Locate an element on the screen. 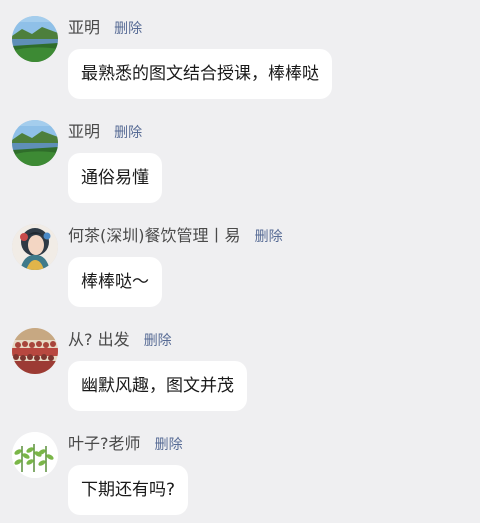  group-photo-icon is located at coordinates (35, 351).